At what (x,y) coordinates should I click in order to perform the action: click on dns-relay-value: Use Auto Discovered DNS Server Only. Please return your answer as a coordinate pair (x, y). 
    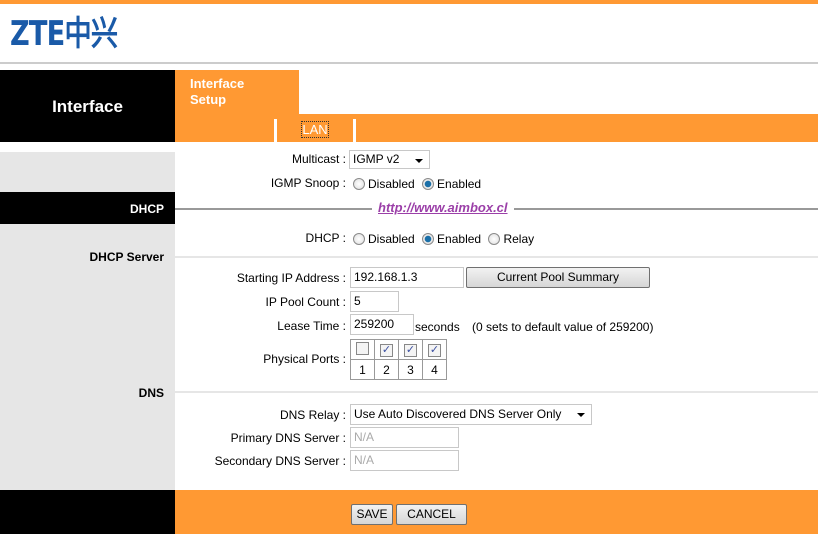
    Looking at the image, I should click on (458, 414).